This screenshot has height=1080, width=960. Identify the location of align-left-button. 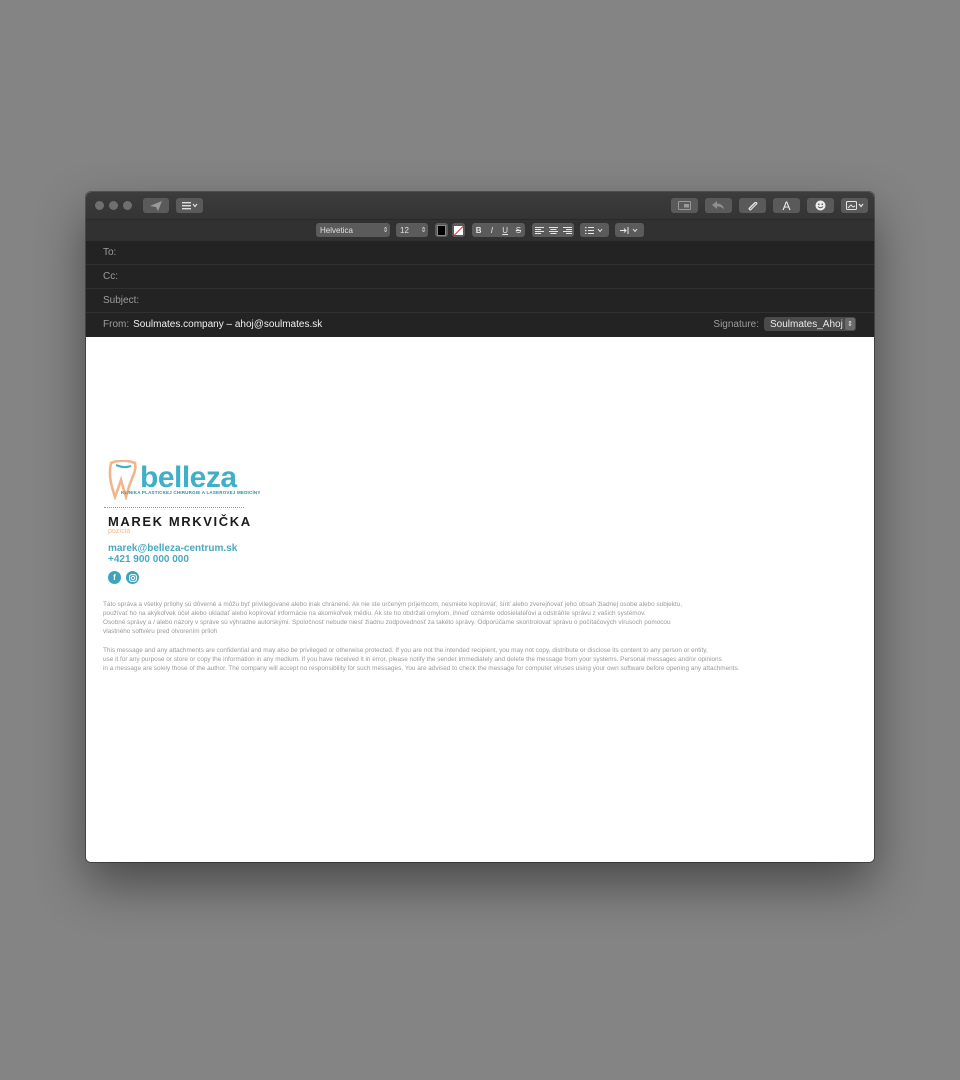
(539, 230).